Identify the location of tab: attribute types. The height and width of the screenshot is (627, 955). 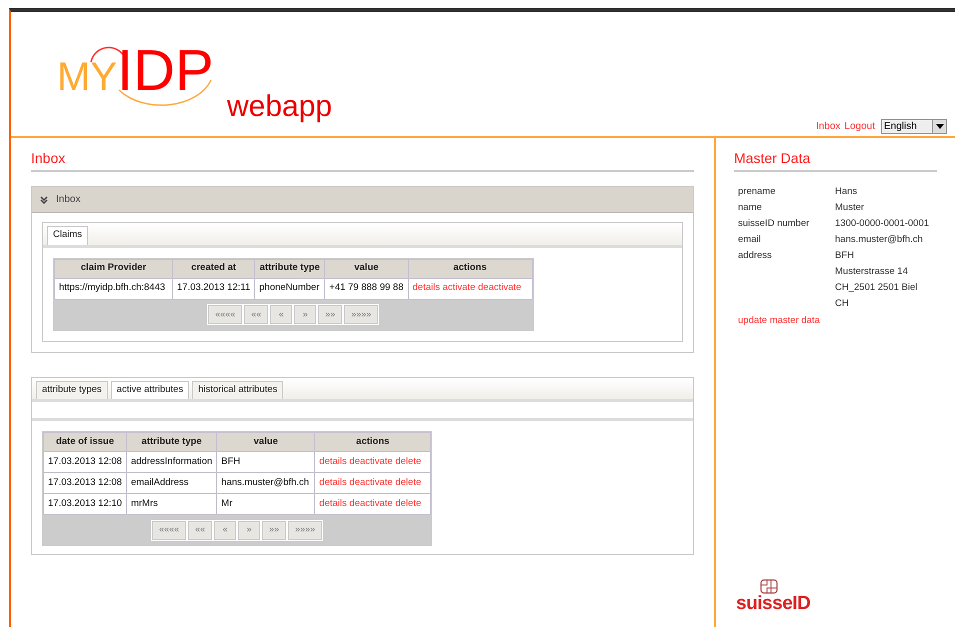
(72, 389).